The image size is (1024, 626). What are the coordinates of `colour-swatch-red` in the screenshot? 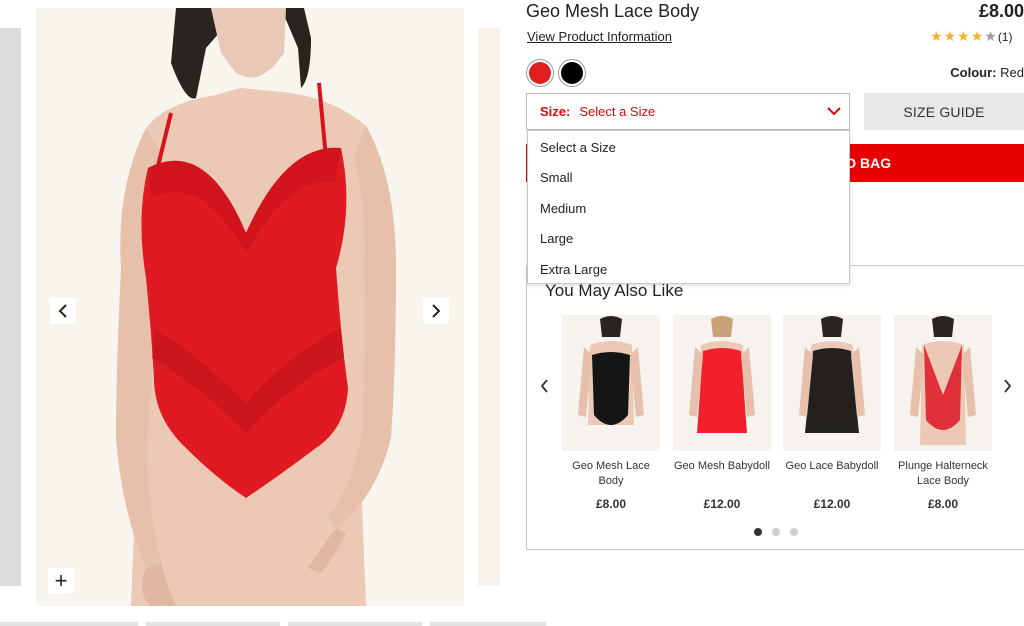 It's located at (540, 73).